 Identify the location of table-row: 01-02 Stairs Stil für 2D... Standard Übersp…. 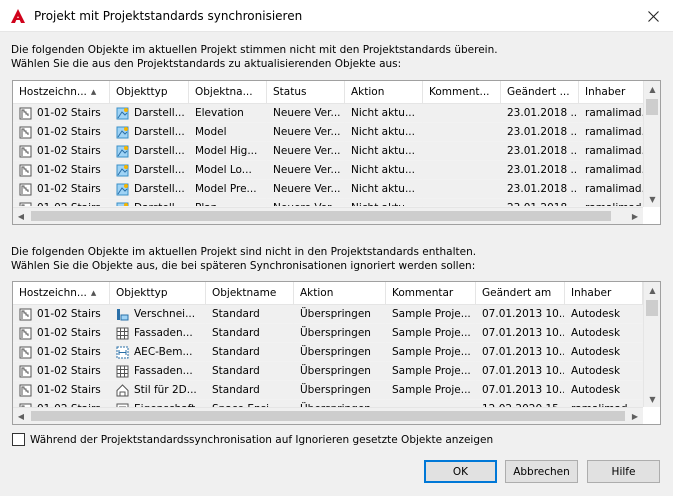
(328, 390).